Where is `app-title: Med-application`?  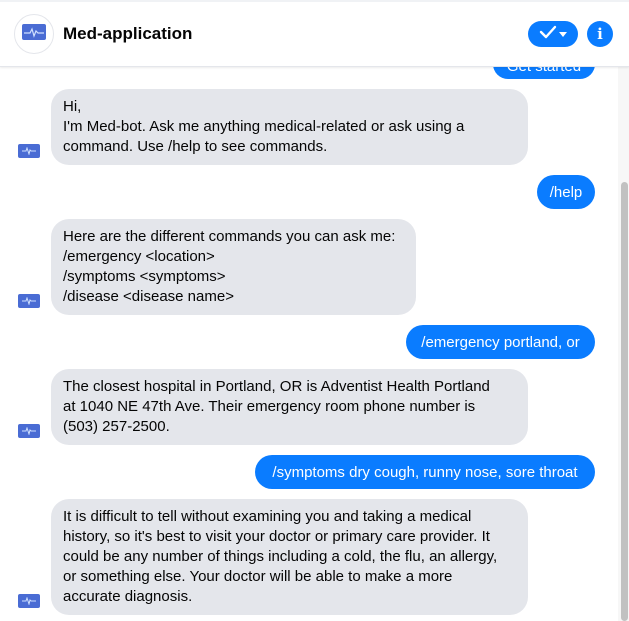
app-title: Med-application is located at coordinates (128, 33).